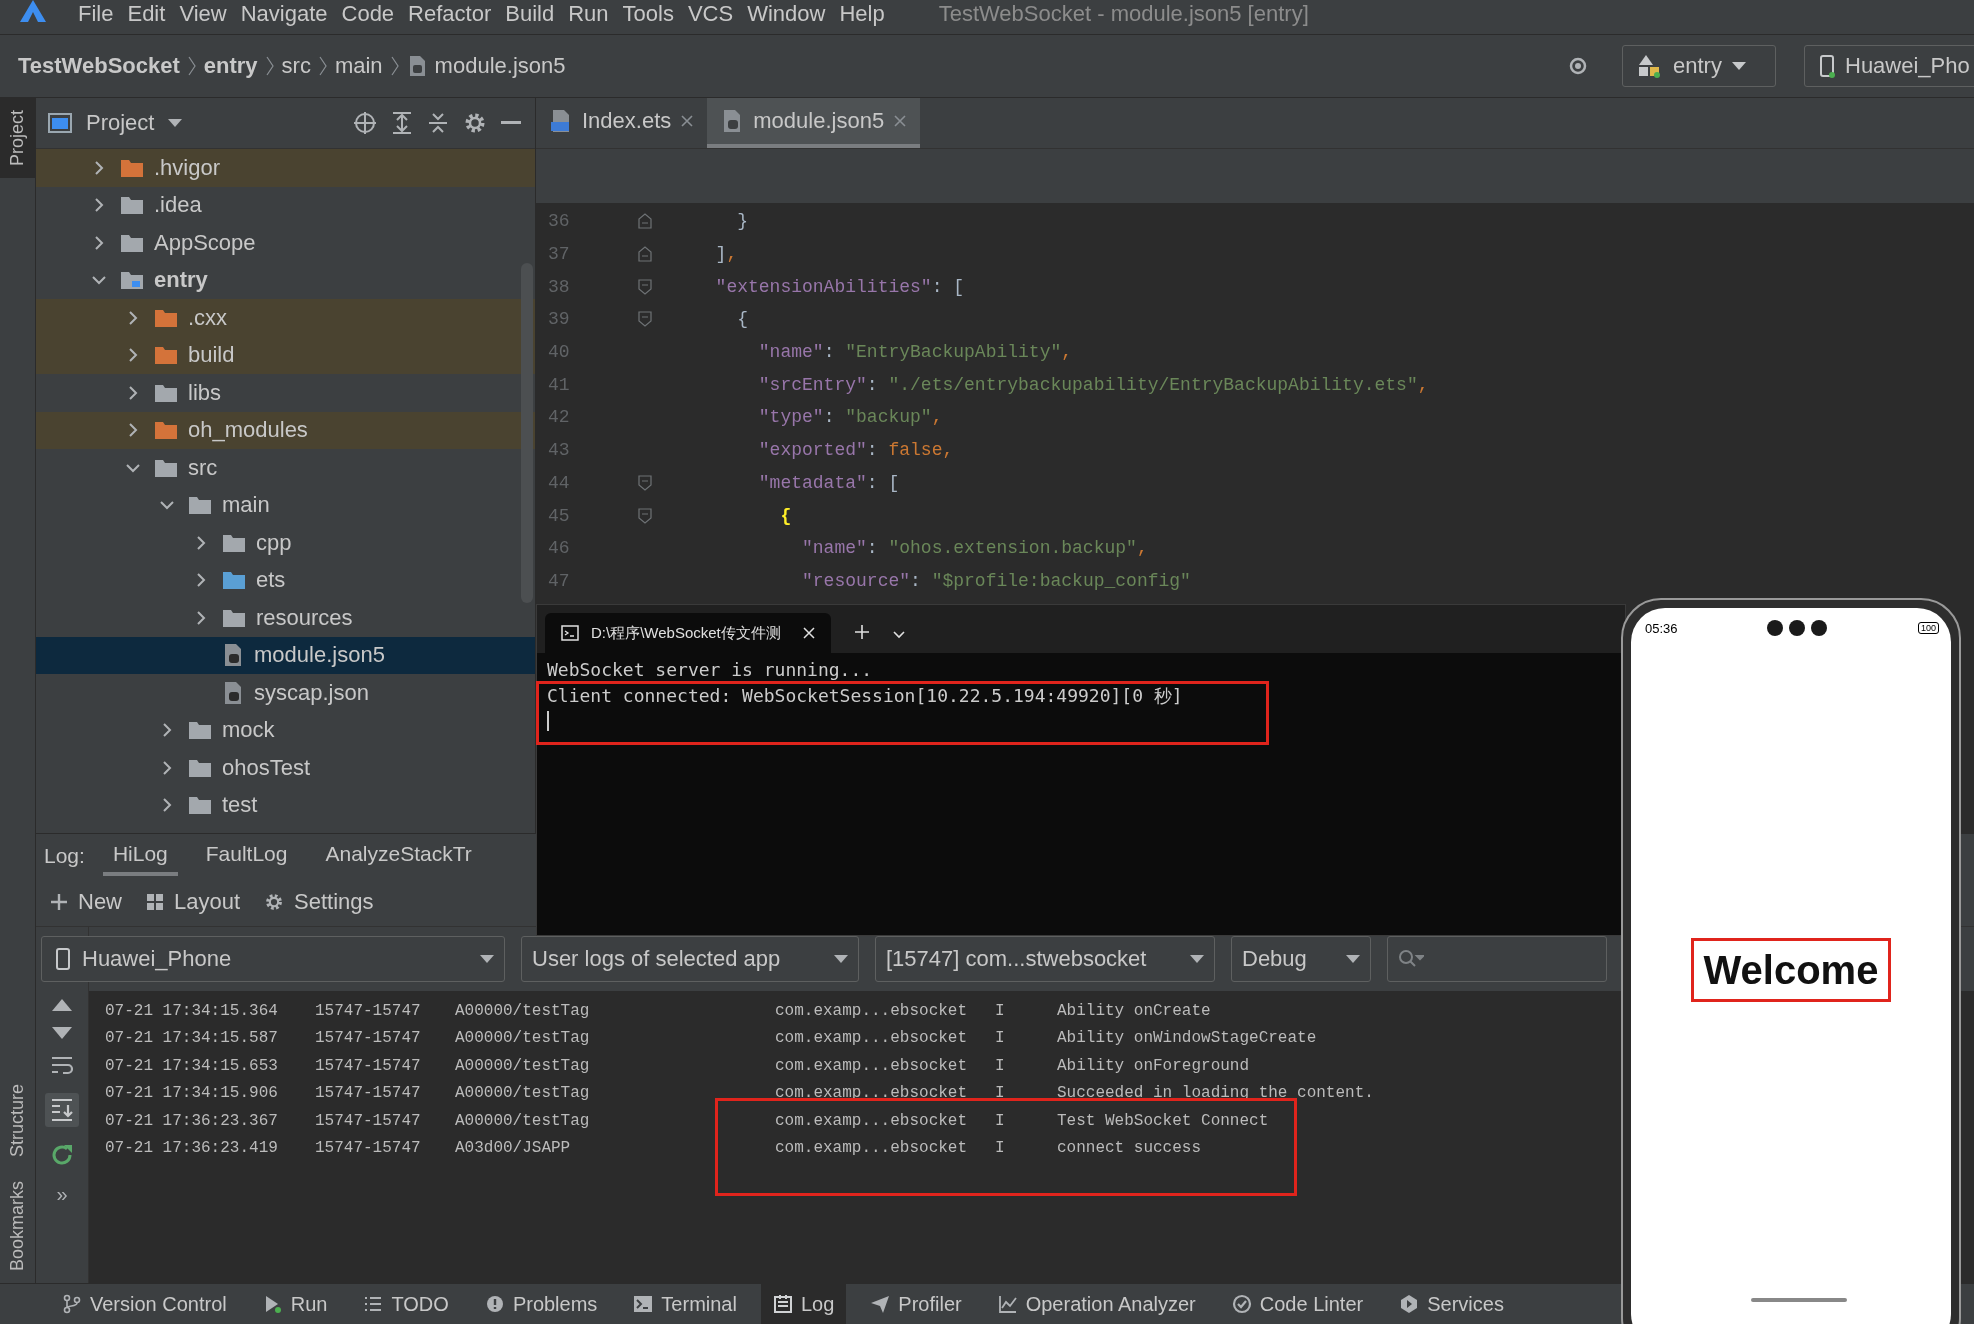  Describe the element at coordinates (319, 902) in the screenshot. I see `settings-button: Settings` at that location.